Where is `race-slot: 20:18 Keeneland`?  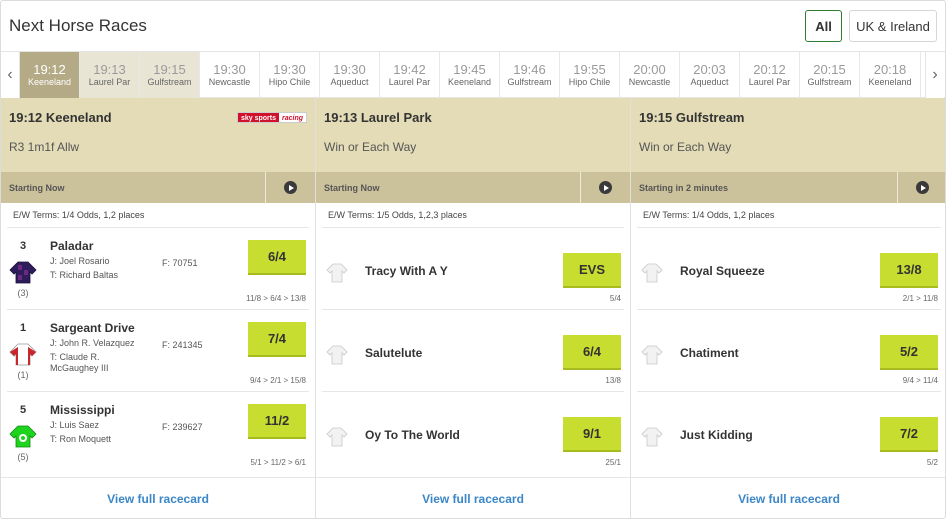 race-slot: 20:18 Keeneland is located at coordinates (890, 75).